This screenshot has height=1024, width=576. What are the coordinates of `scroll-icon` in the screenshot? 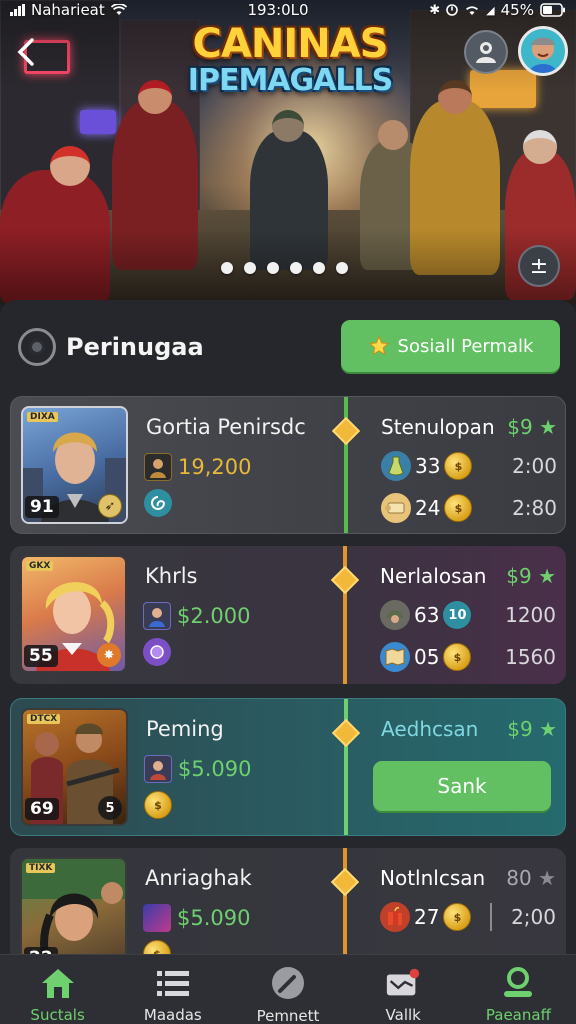 It's located at (396, 508).